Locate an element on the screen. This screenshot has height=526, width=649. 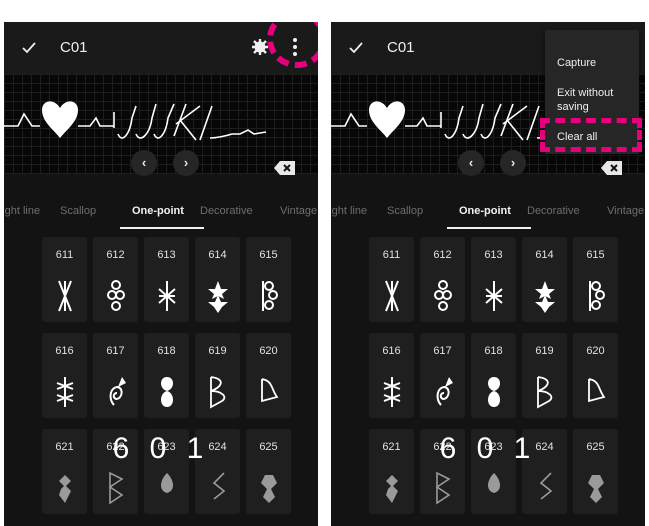
pattern-number: 615 is located at coordinates (595, 255).